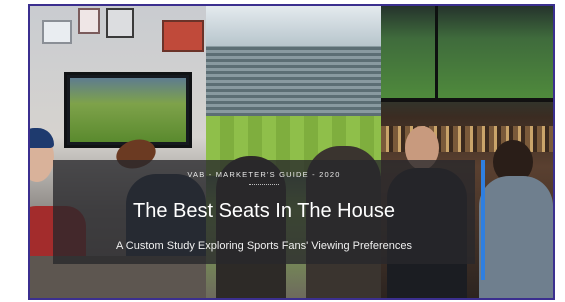  I want to click on bar-tv-divider, so click(436, 52).